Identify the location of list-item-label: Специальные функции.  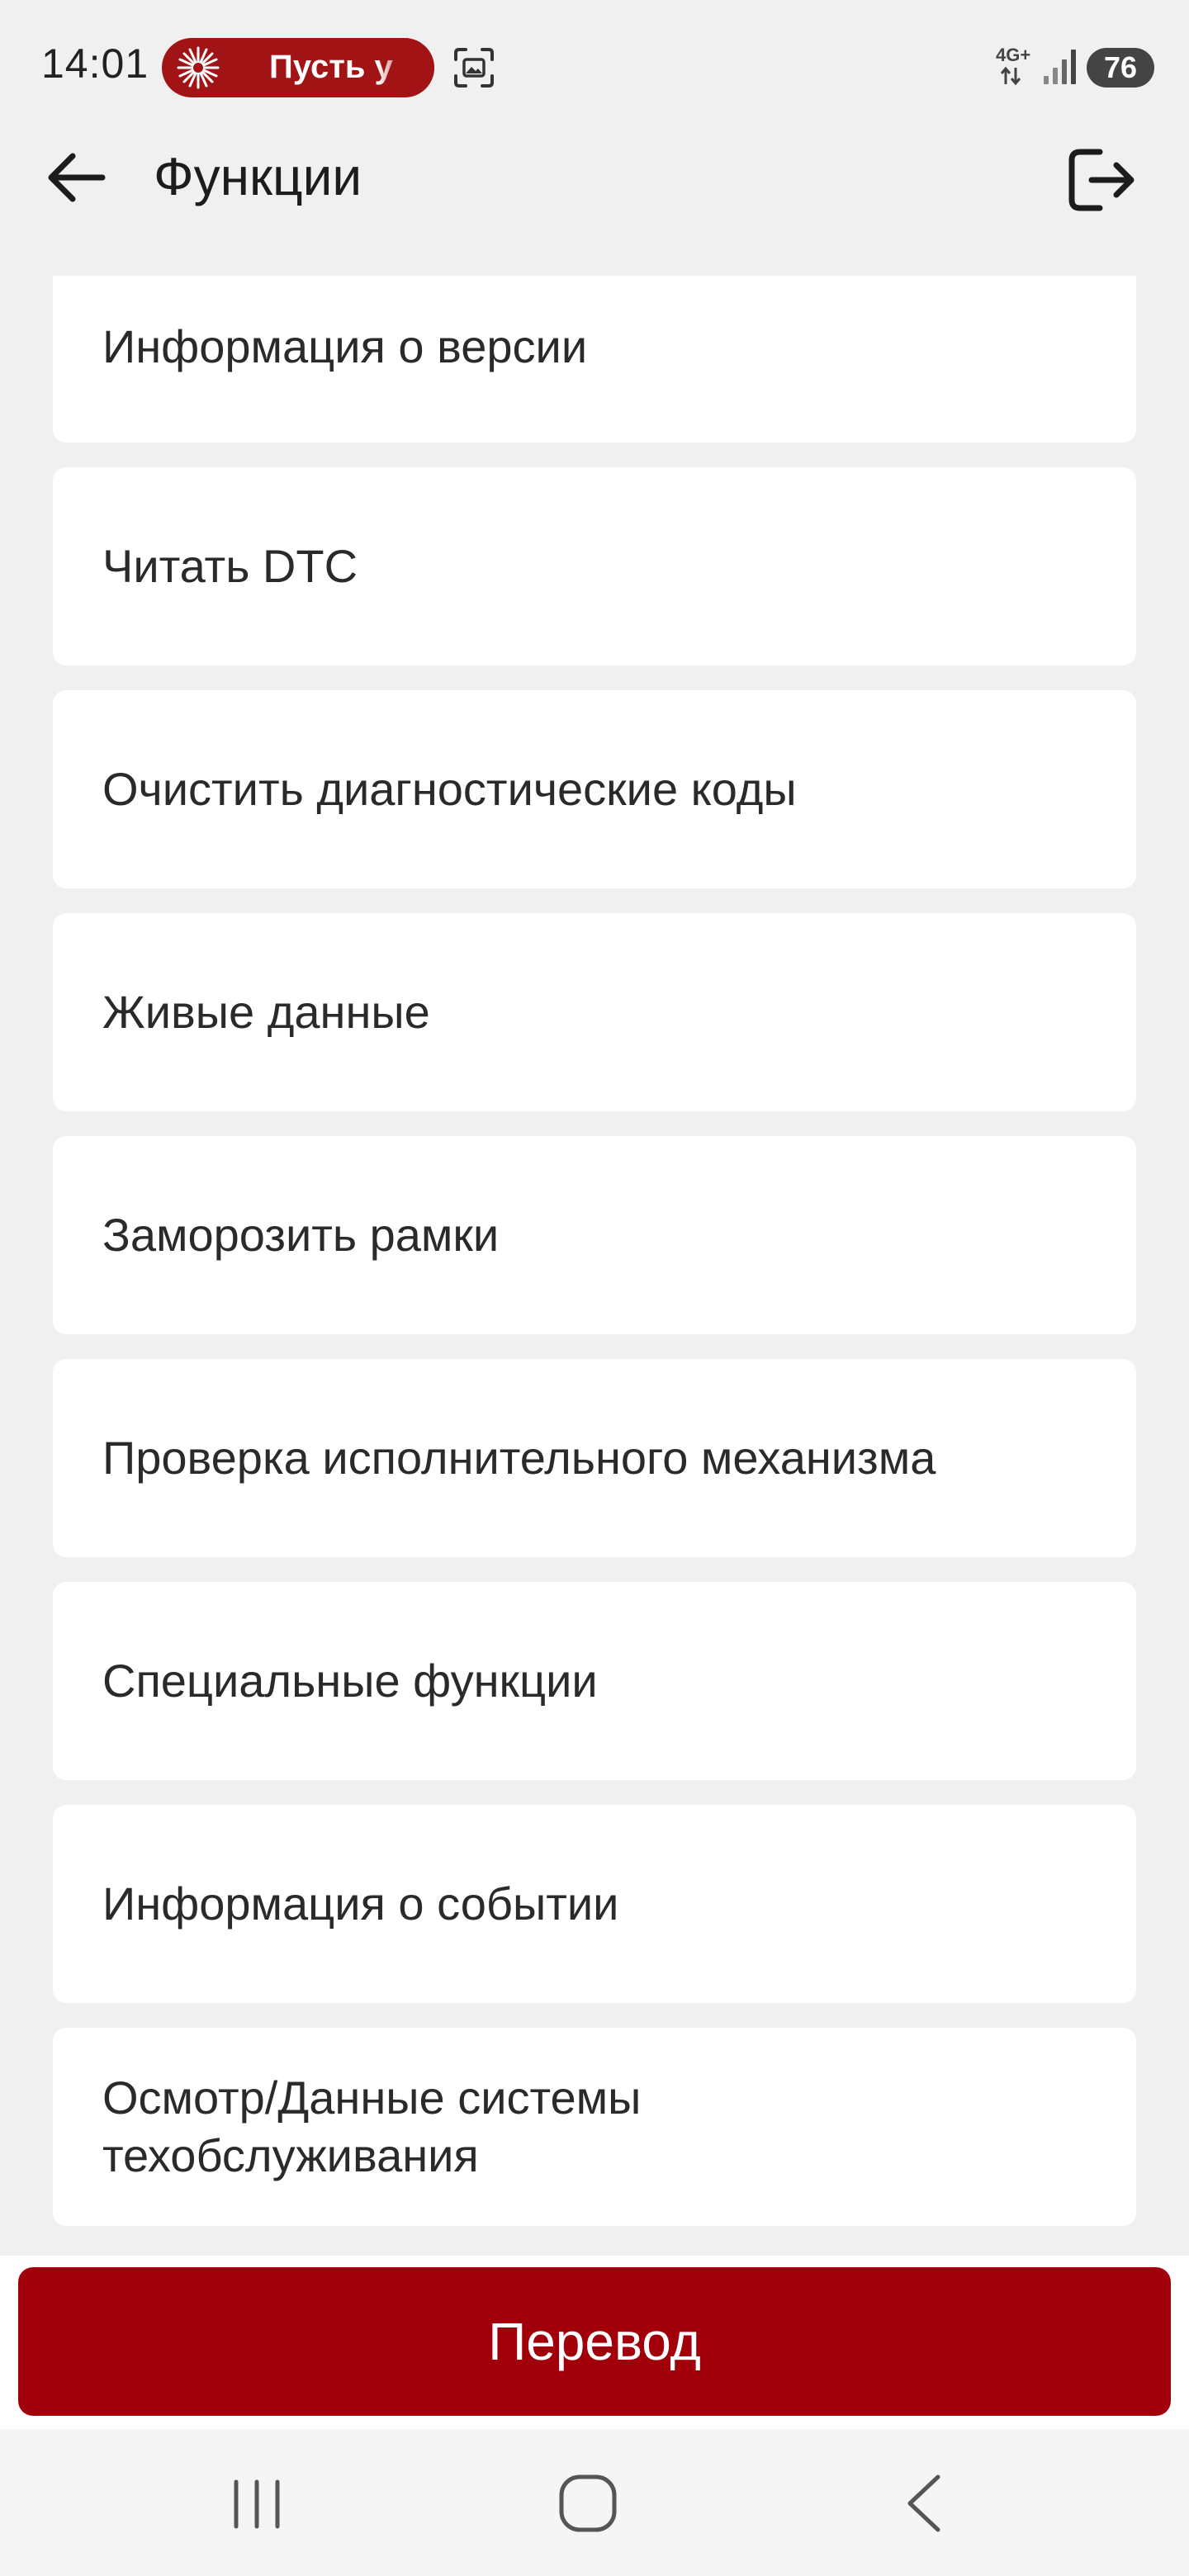
(350, 1681).